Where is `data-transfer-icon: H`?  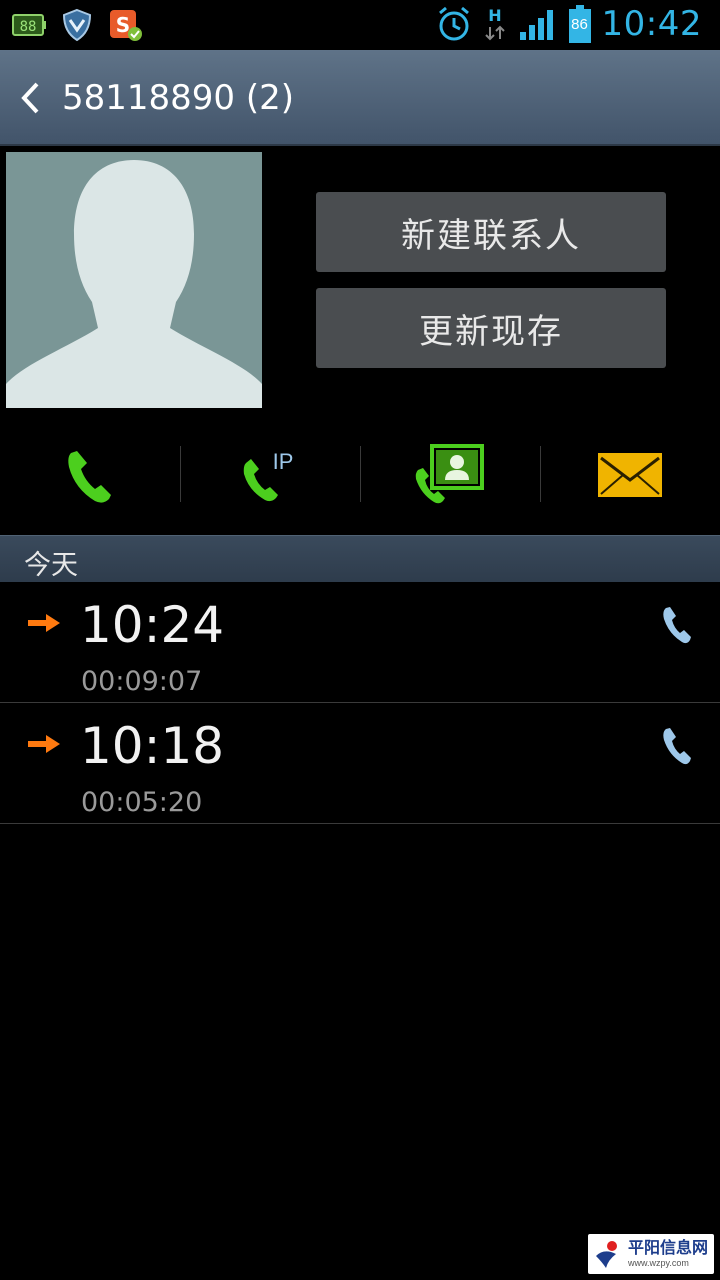
data-transfer-icon: H is located at coordinates (494, 23).